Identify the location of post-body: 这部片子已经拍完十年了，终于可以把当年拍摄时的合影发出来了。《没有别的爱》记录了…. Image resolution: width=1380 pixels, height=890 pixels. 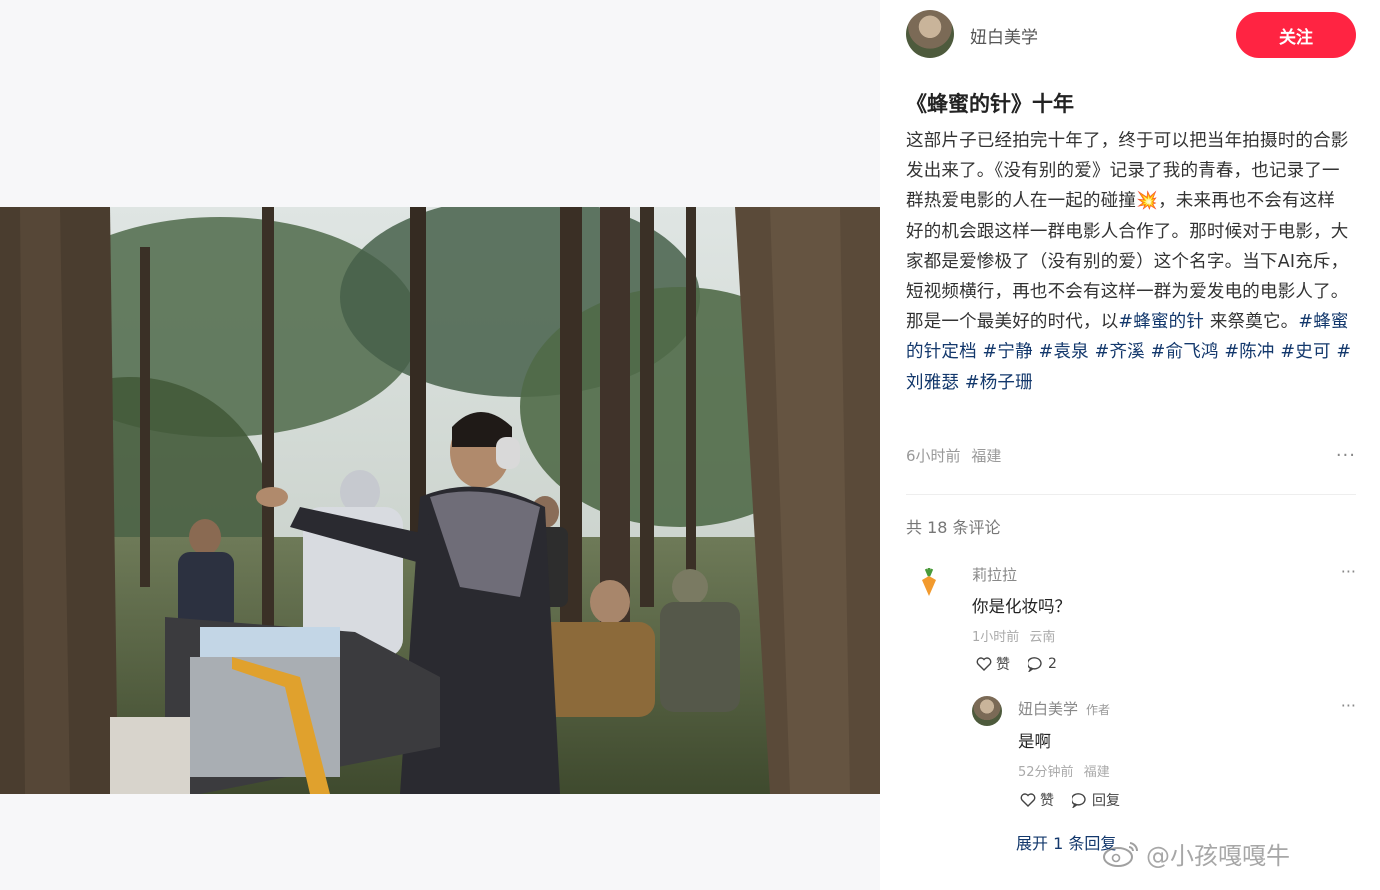
(1129, 262).